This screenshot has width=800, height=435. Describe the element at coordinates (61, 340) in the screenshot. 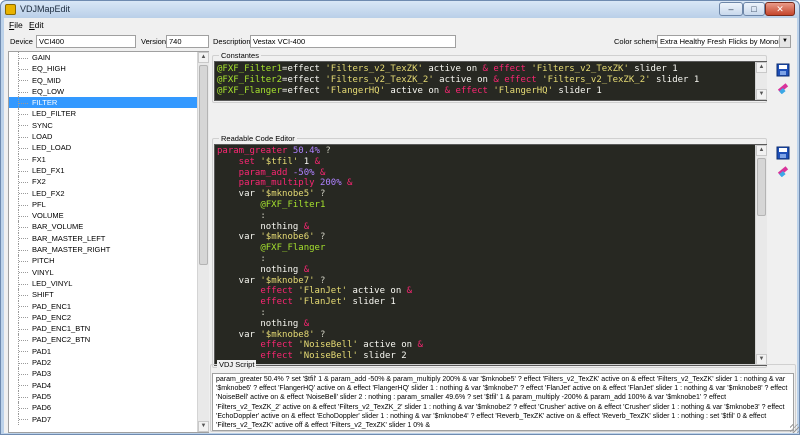

I see `list-item-label: PAD_ENC2_BTN` at that location.